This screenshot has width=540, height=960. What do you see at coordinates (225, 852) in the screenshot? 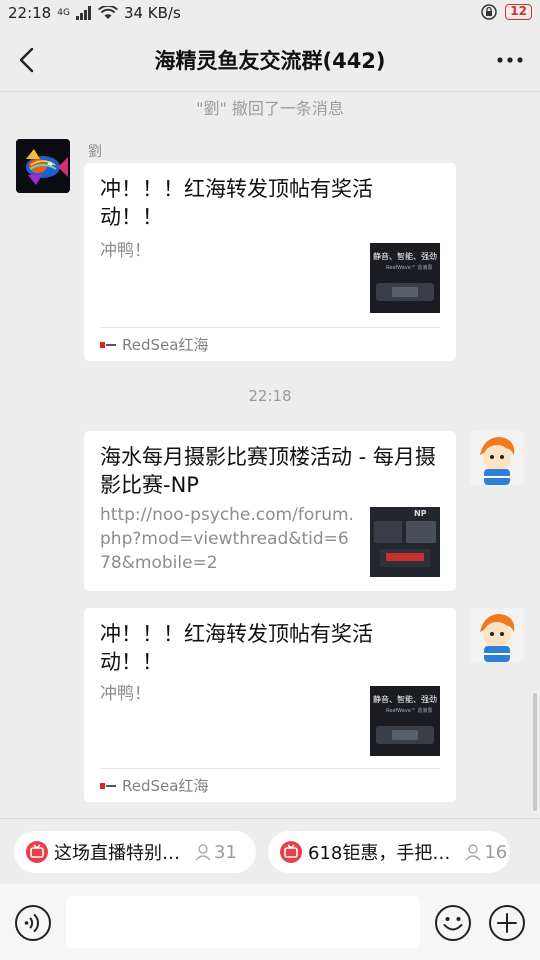
I see `viewer-count: 31` at bounding box center [225, 852].